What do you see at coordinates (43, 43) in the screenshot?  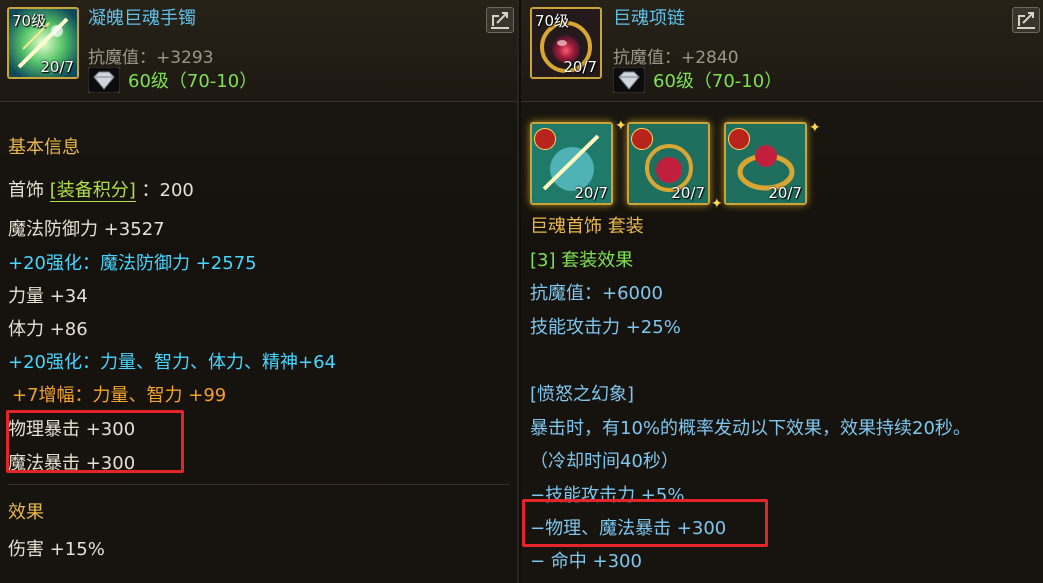 I see `bracelet-icon: 70级 20/7` at bounding box center [43, 43].